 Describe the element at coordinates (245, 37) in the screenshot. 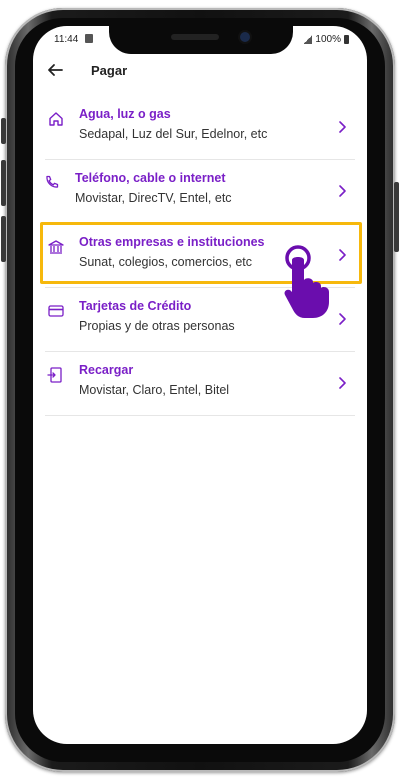

I see `front-camera` at that location.